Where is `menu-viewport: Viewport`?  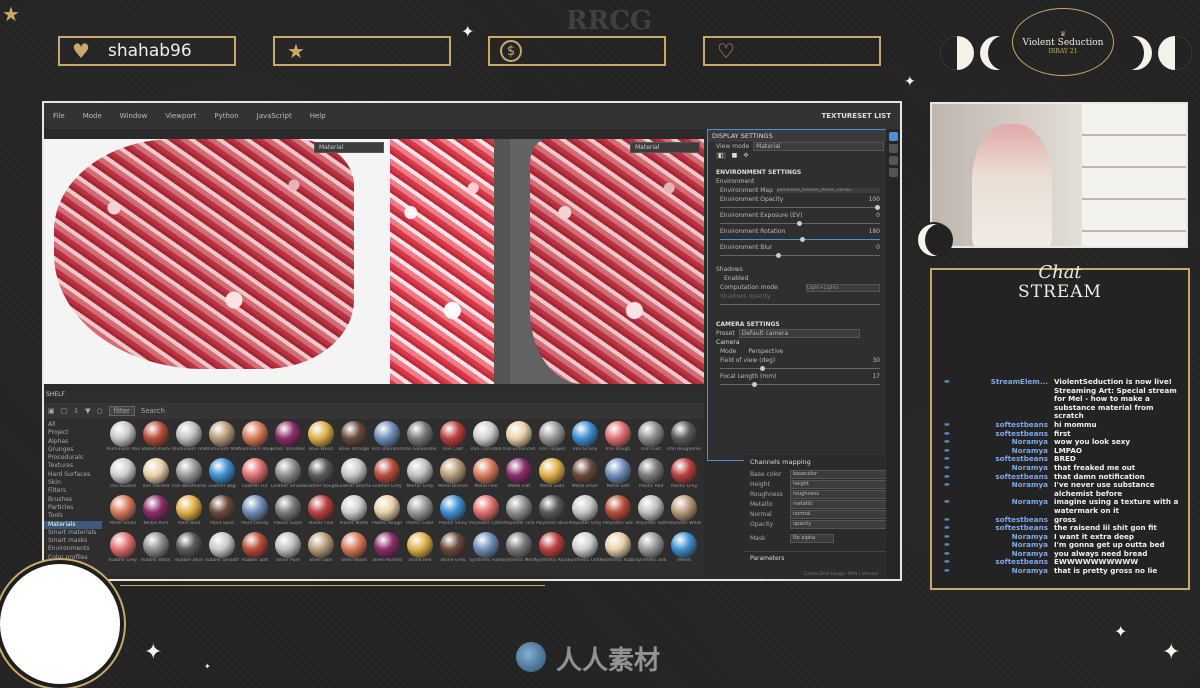 menu-viewport: Viewport is located at coordinates (180, 116).